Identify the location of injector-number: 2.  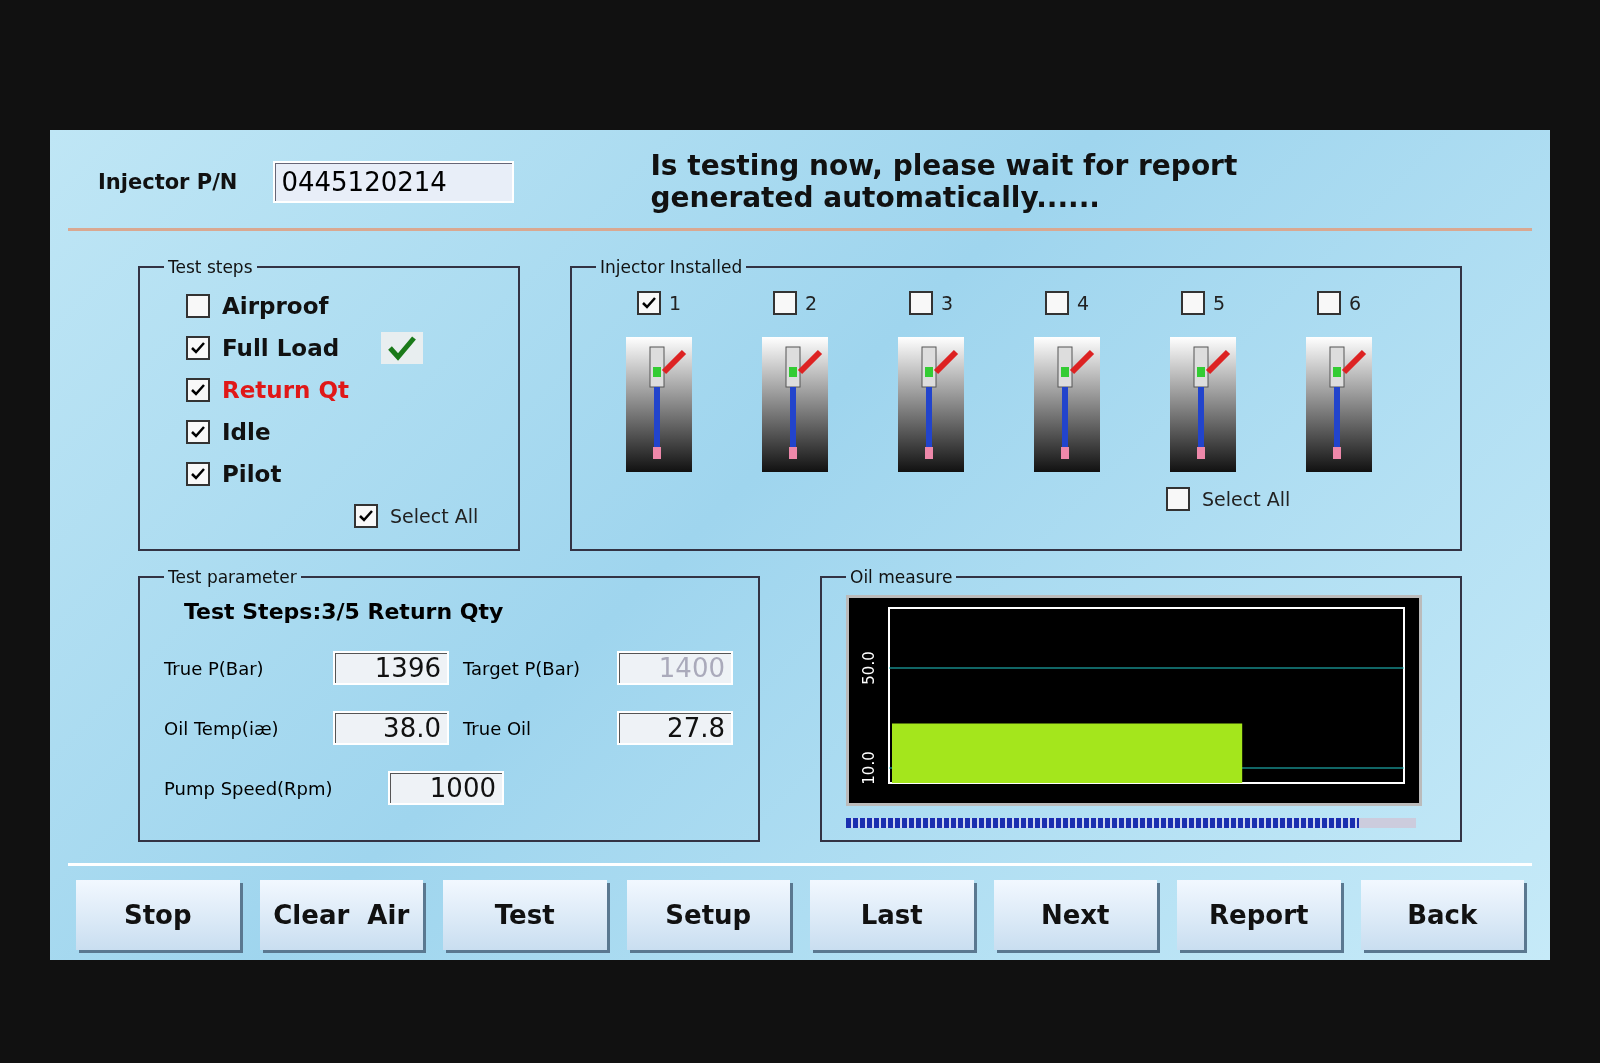
(811, 303).